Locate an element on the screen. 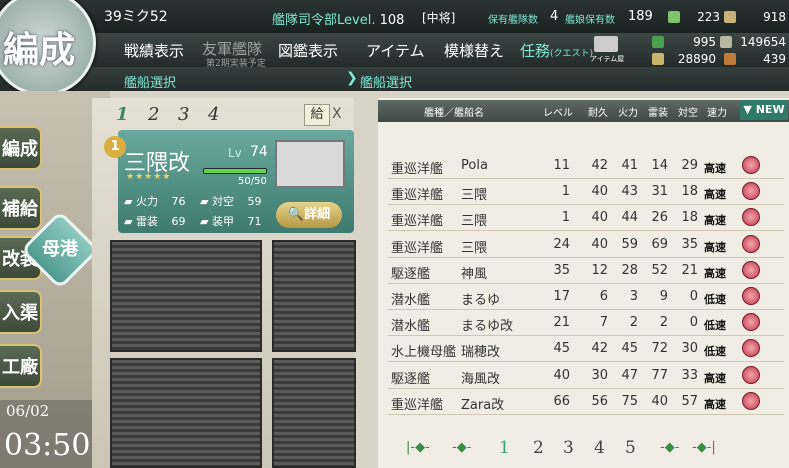 The height and width of the screenshot is (468, 789). close-icon: X is located at coordinates (337, 114).